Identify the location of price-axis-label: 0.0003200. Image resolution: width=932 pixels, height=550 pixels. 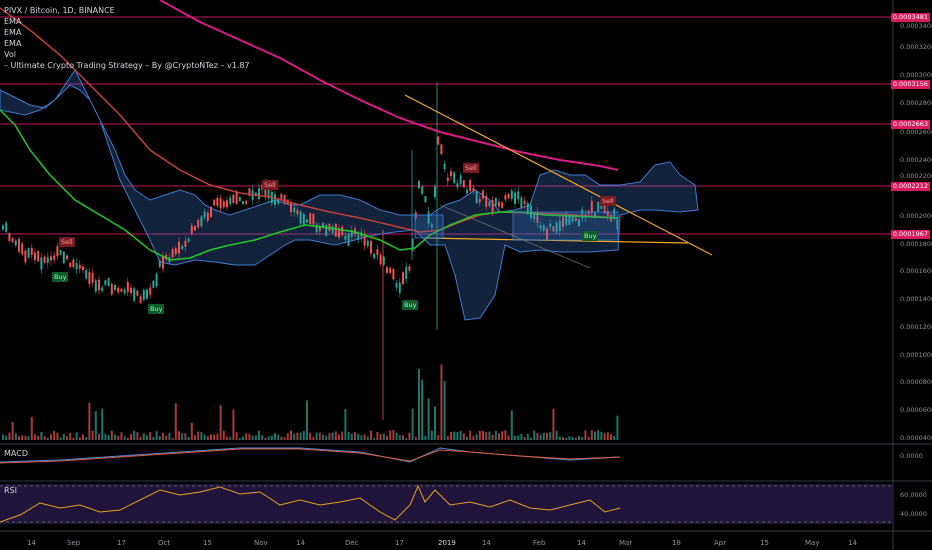
(916, 47).